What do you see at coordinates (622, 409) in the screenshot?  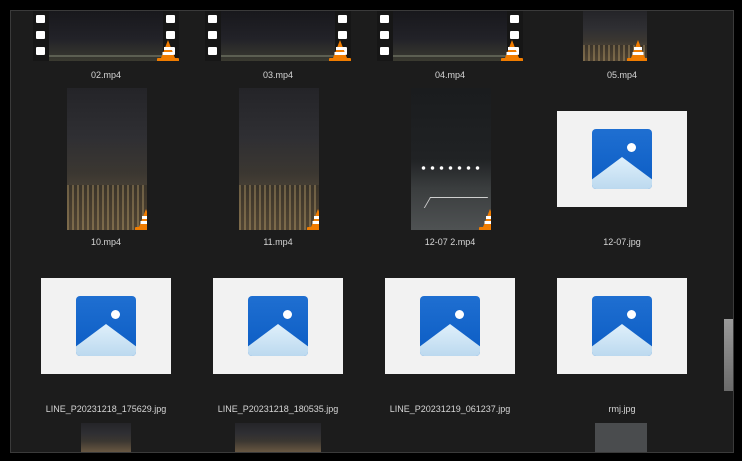 I see `file-name: rmj.jpg` at bounding box center [622, 409].